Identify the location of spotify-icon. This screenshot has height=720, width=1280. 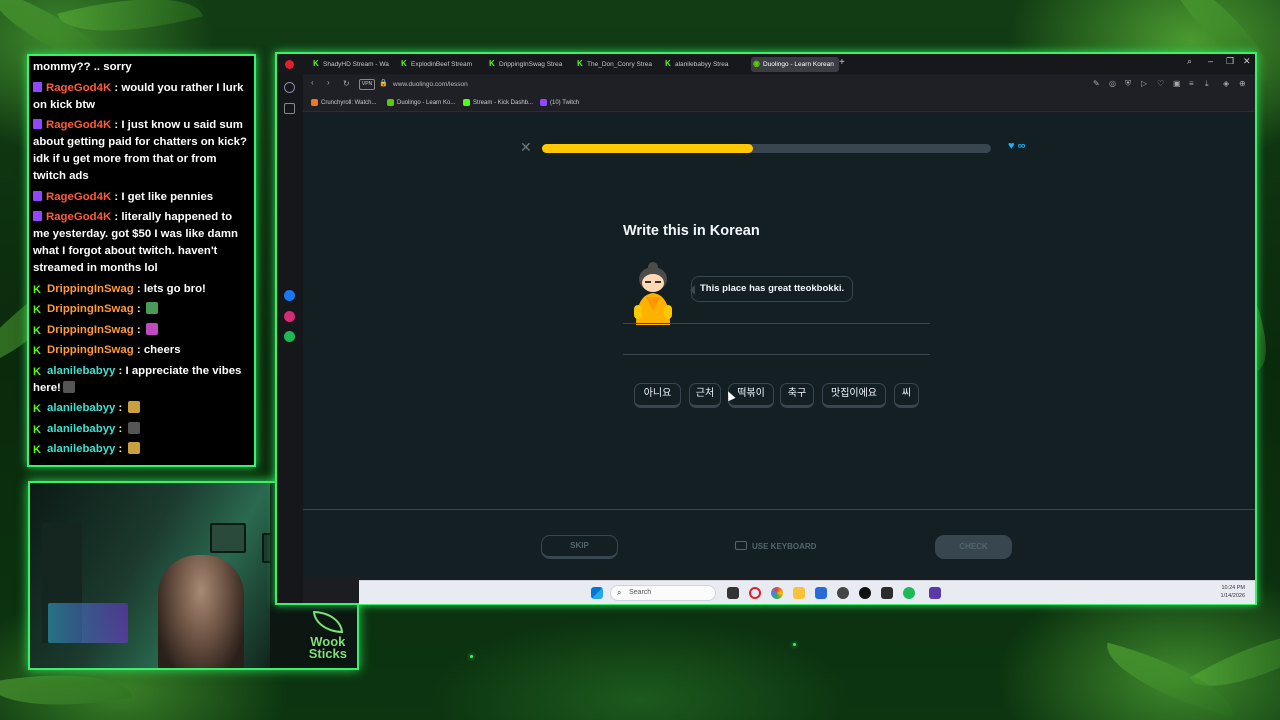
(289, 336).